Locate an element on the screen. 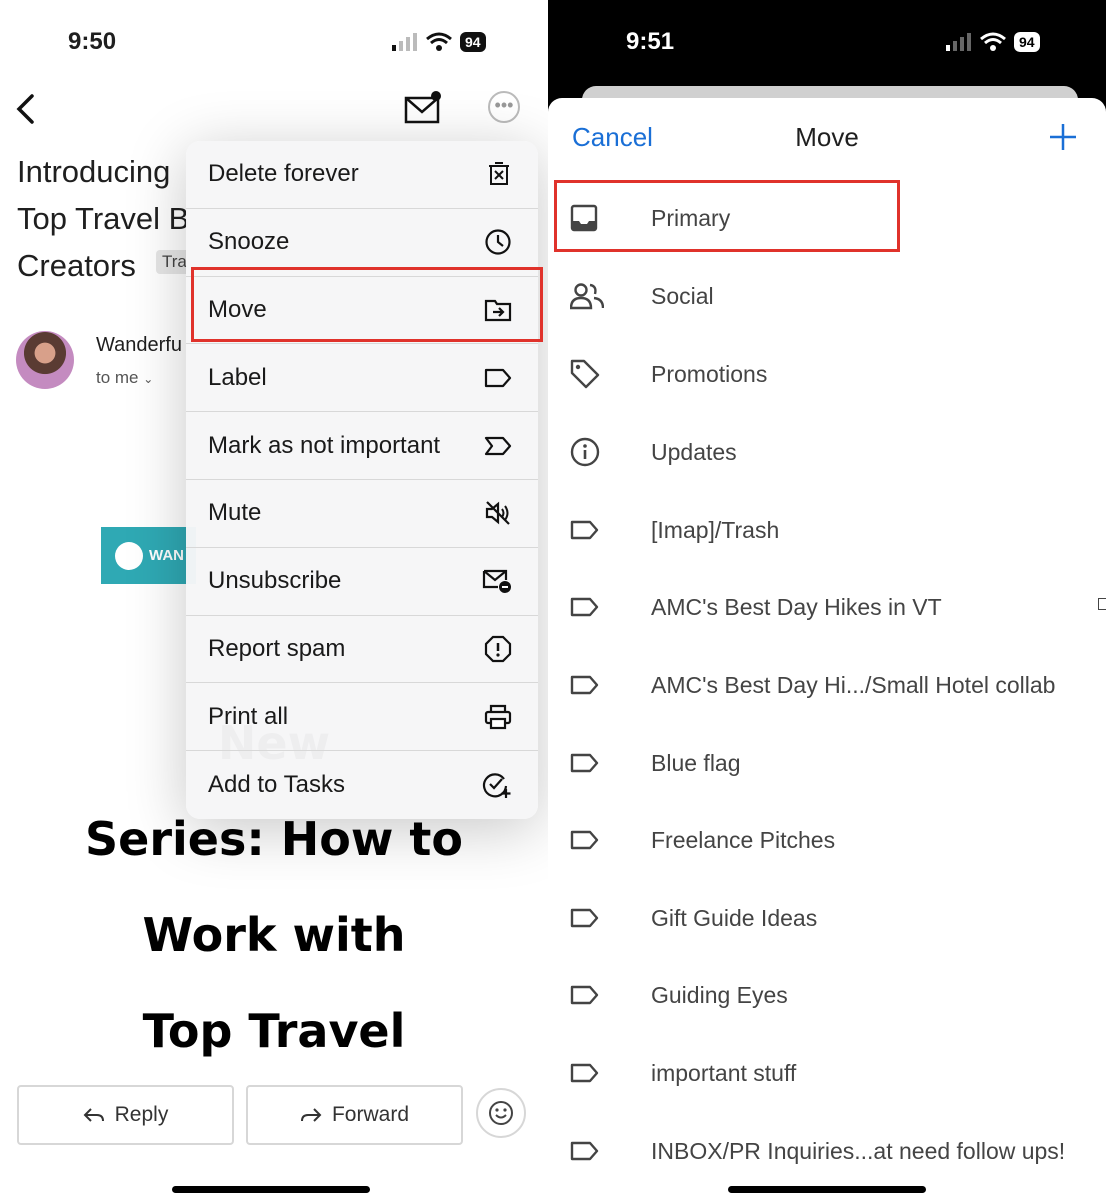 The width and height of the screenshot is (1106, 1200). chevron-down-icon: ⌄ is located at coordinates (148, 379).